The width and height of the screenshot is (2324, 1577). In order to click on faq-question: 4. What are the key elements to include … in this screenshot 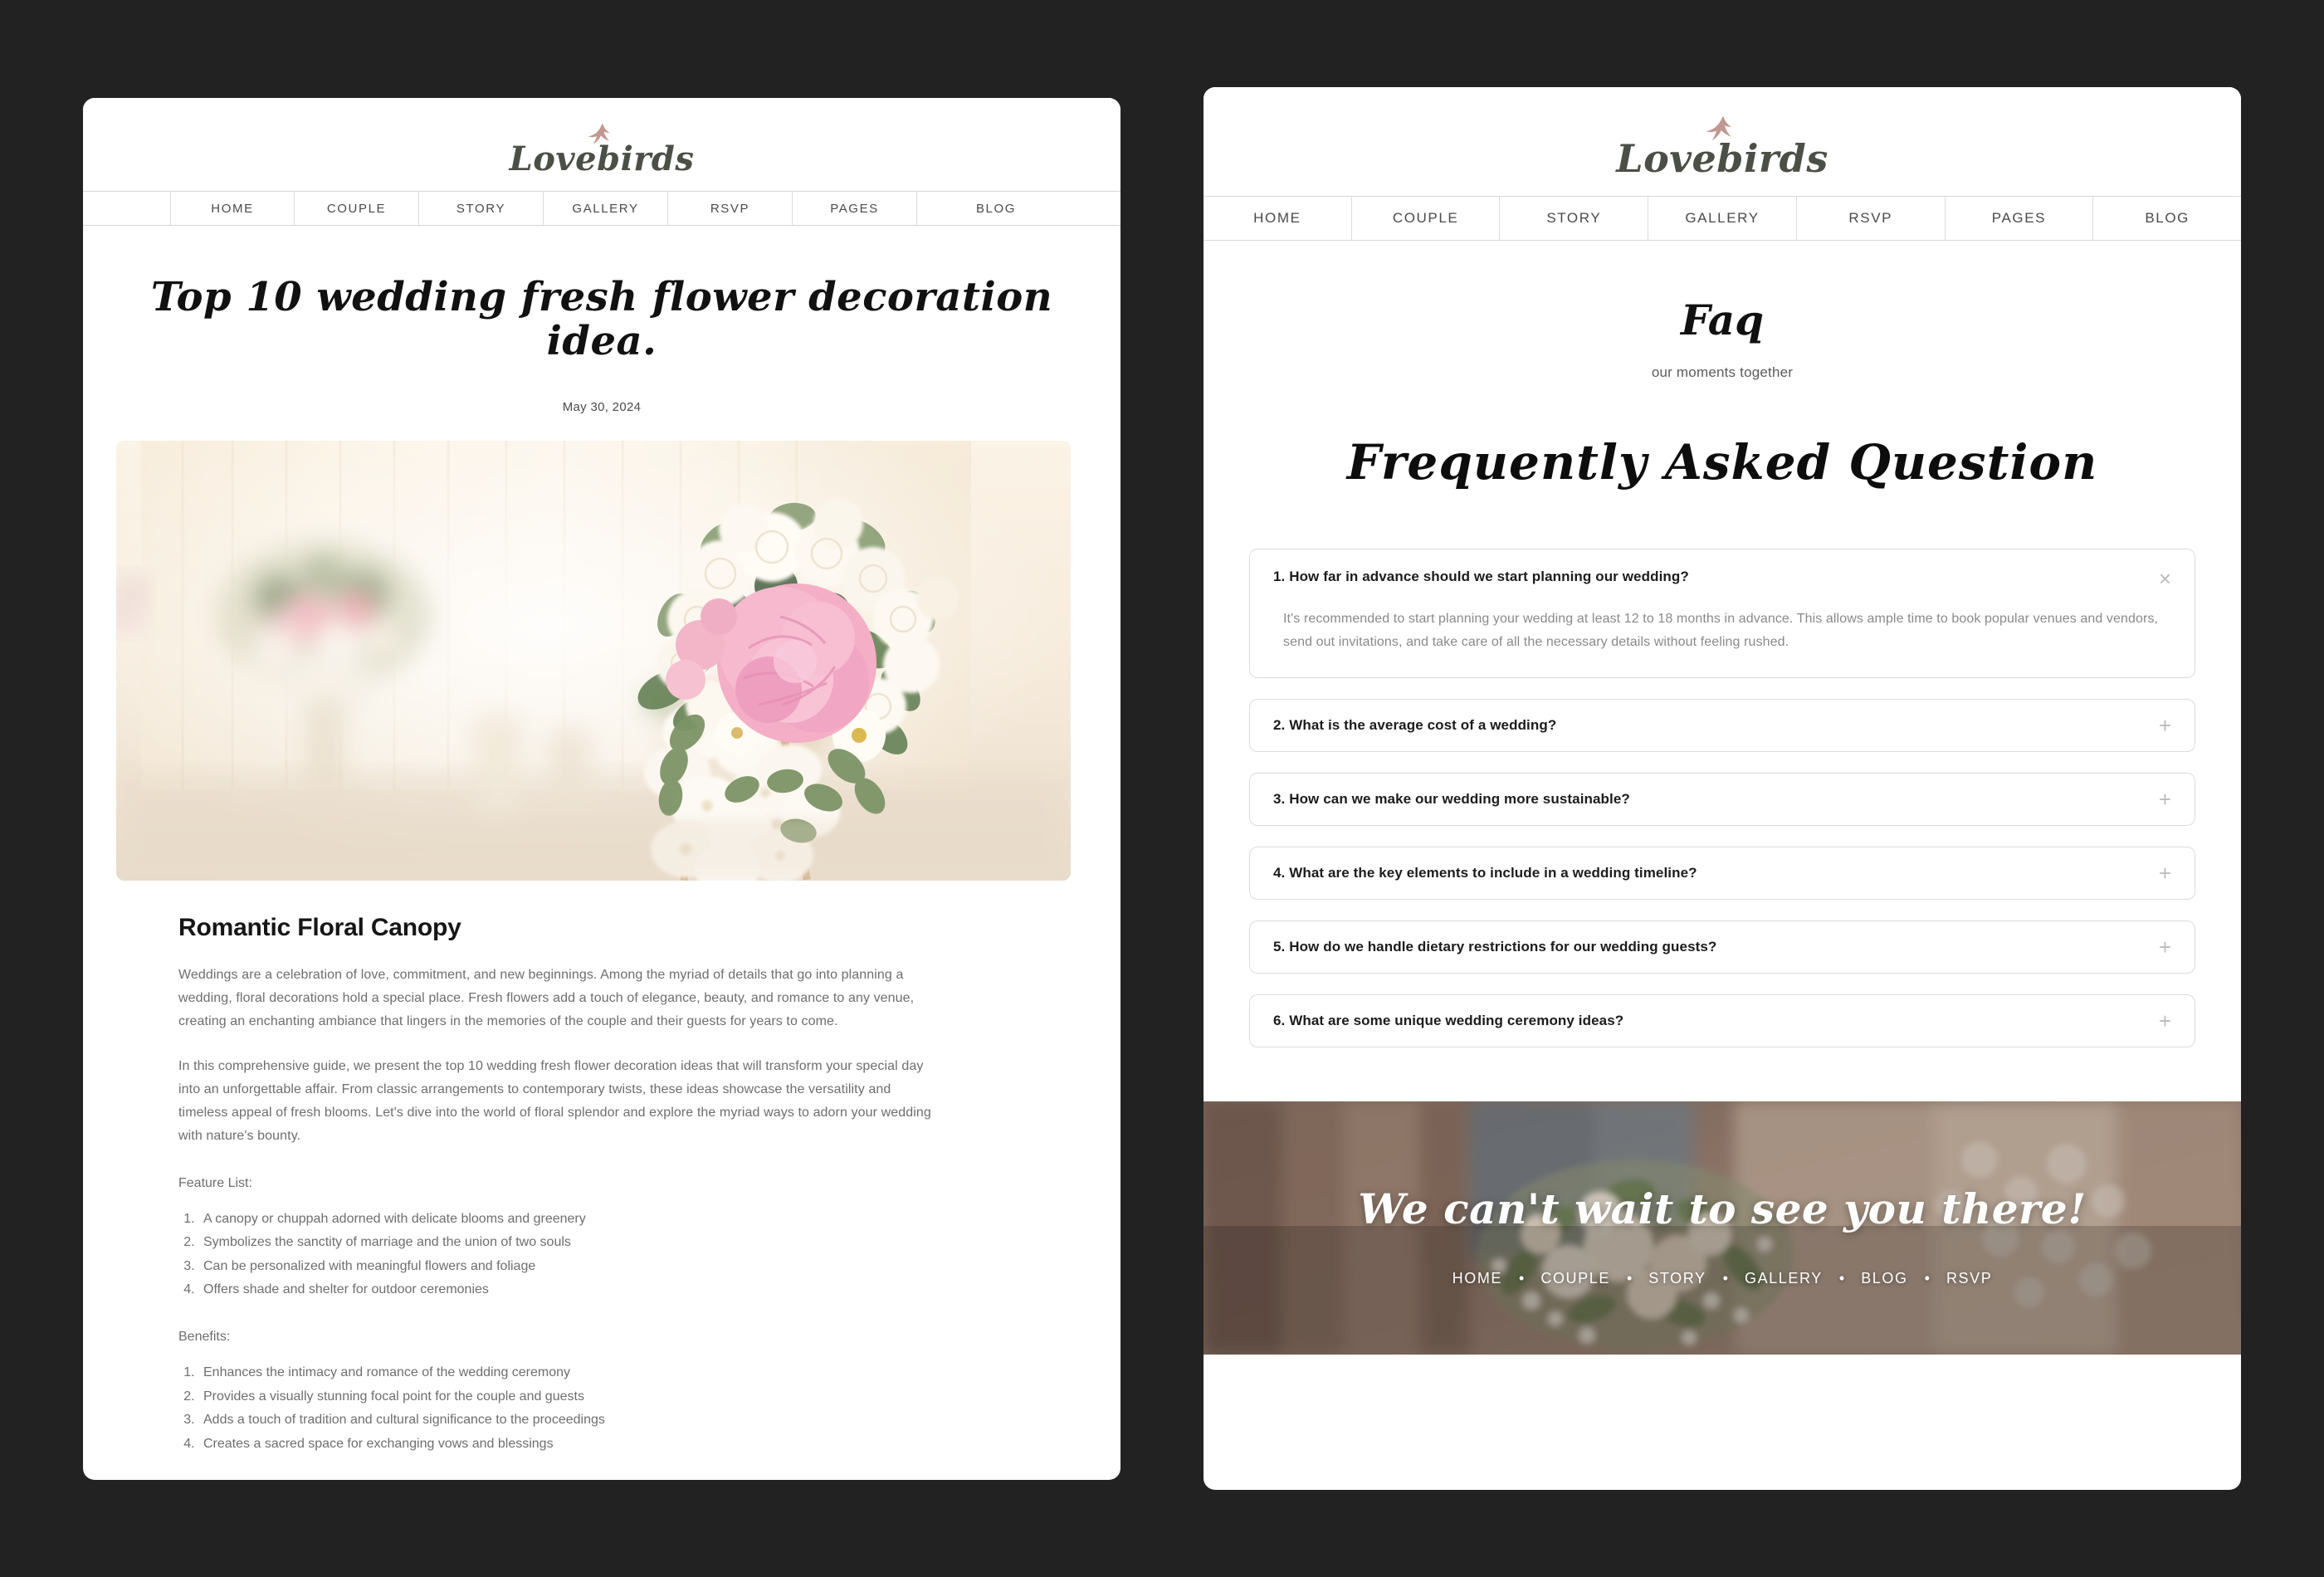, I will do `click(1485, 872)`.